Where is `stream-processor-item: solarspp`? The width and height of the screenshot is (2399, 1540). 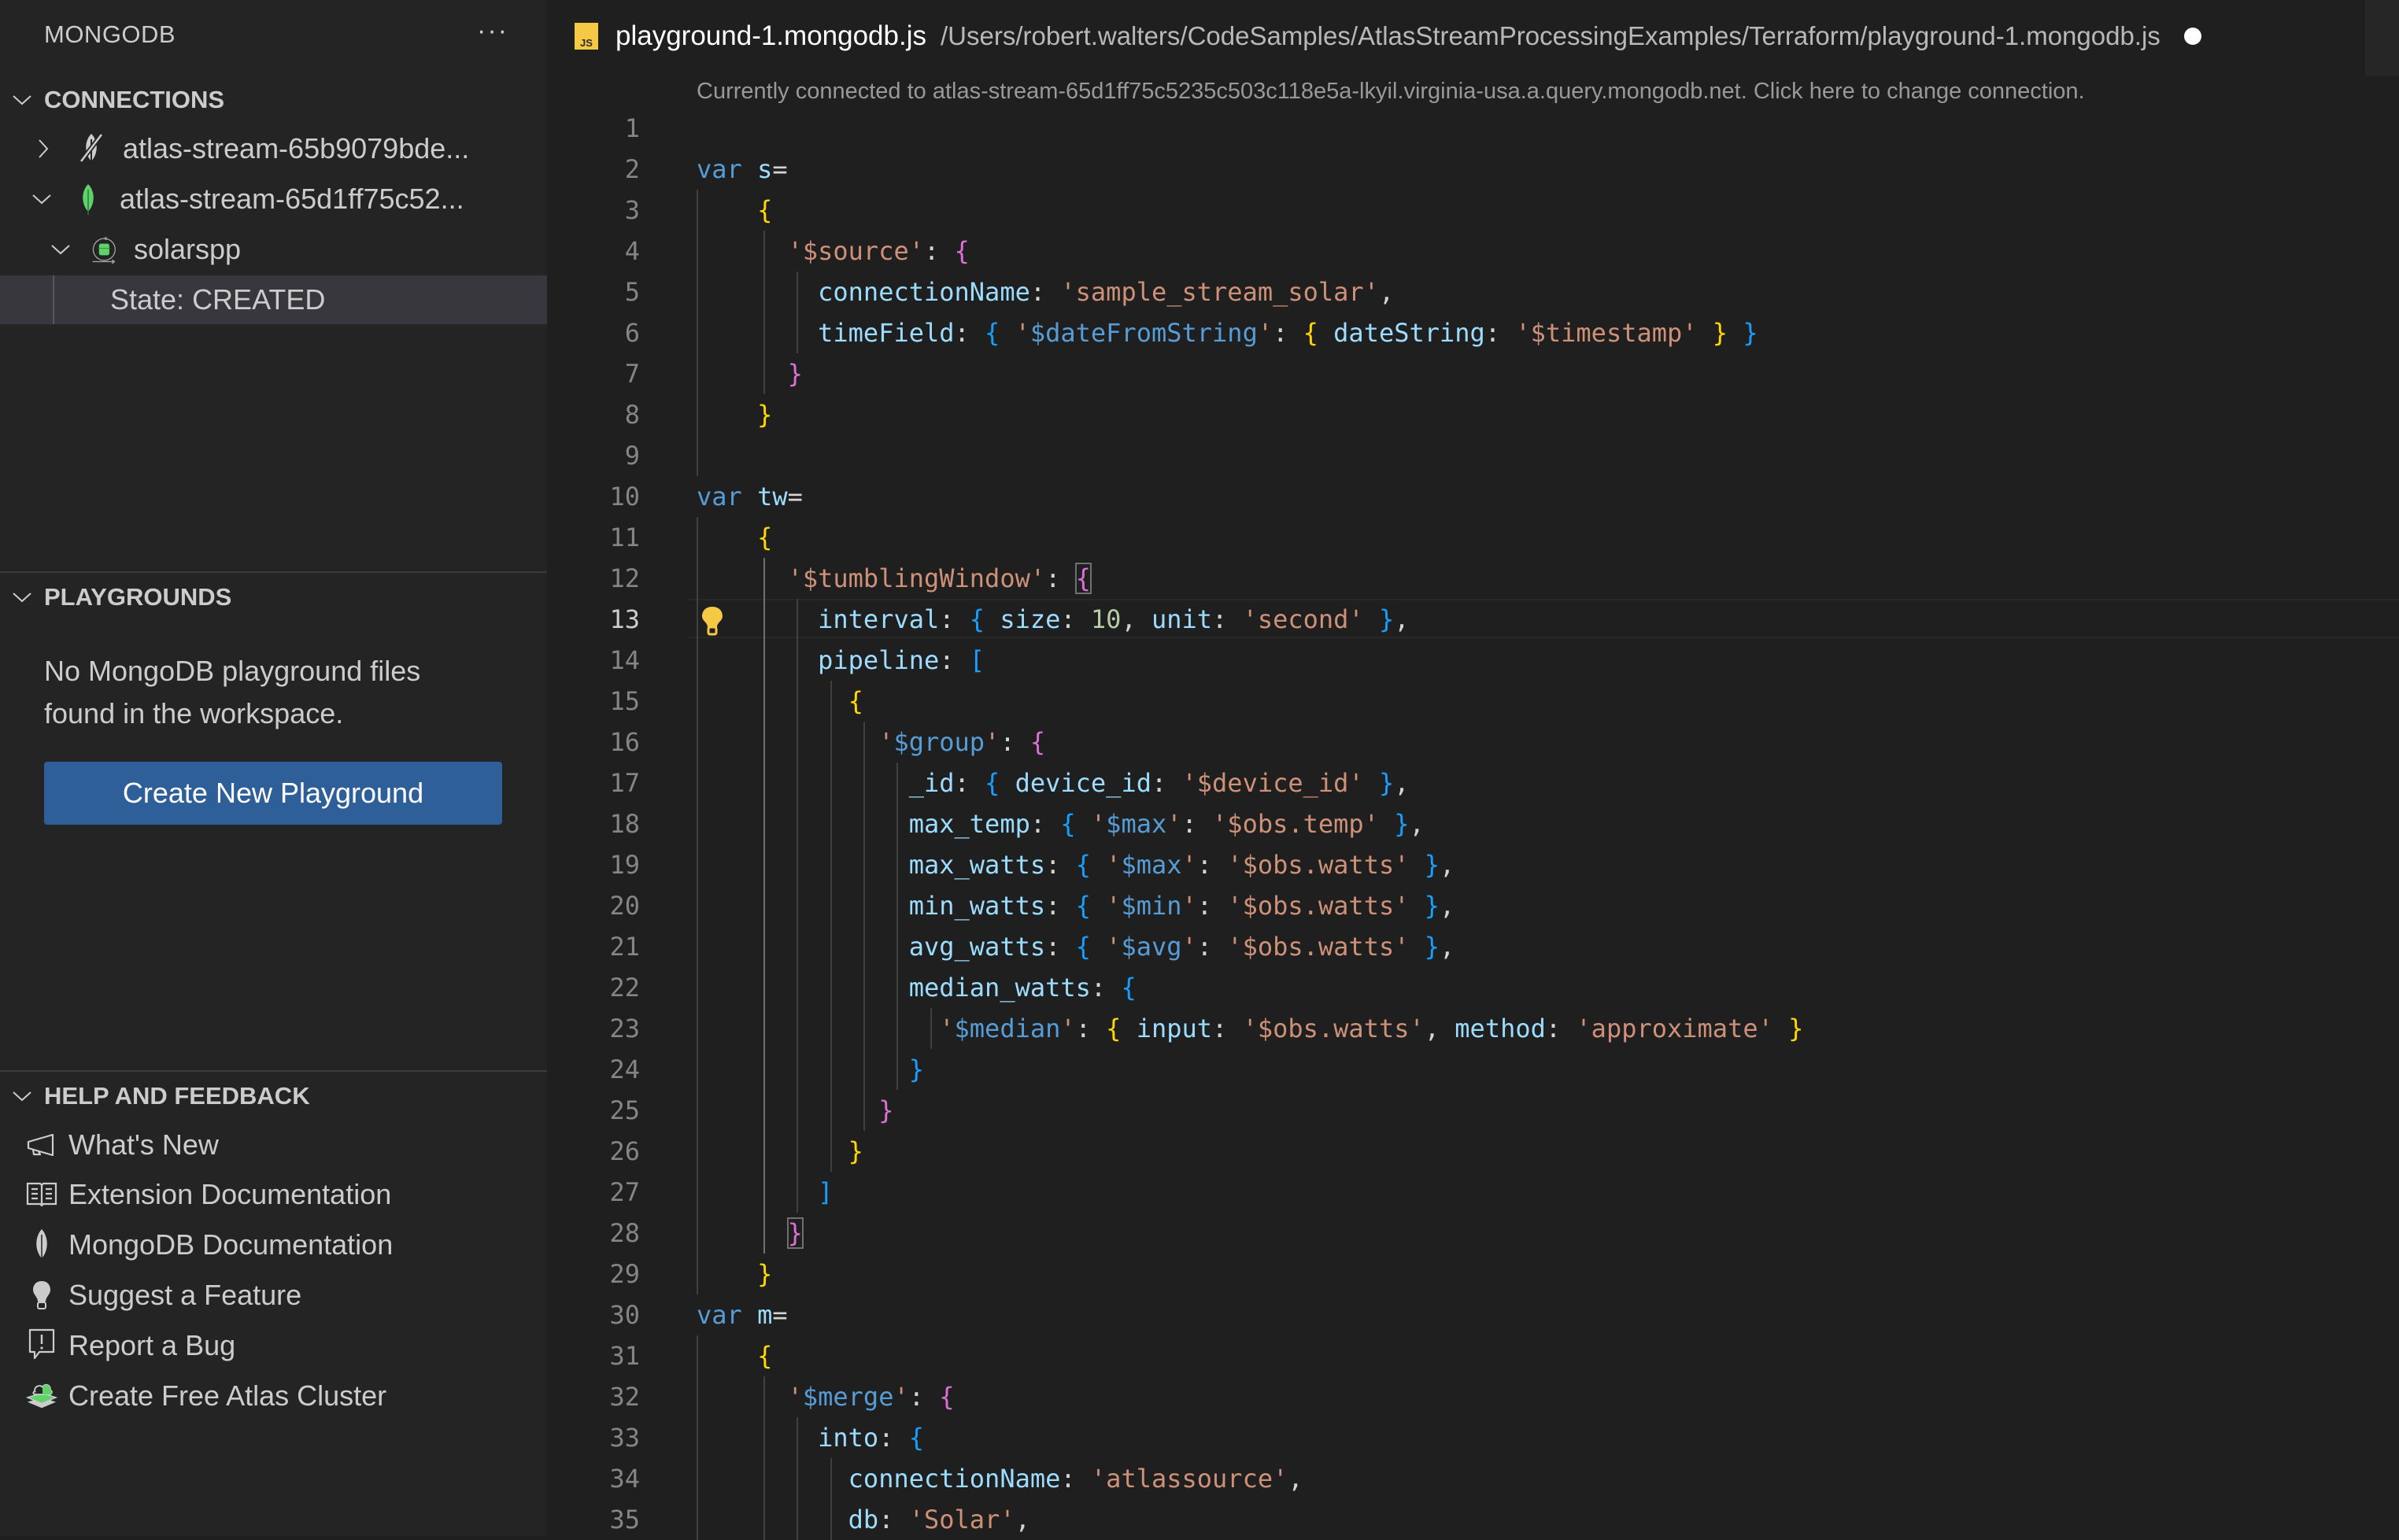 stream-processor-item: solarspp is located at coordinates (273, 250).